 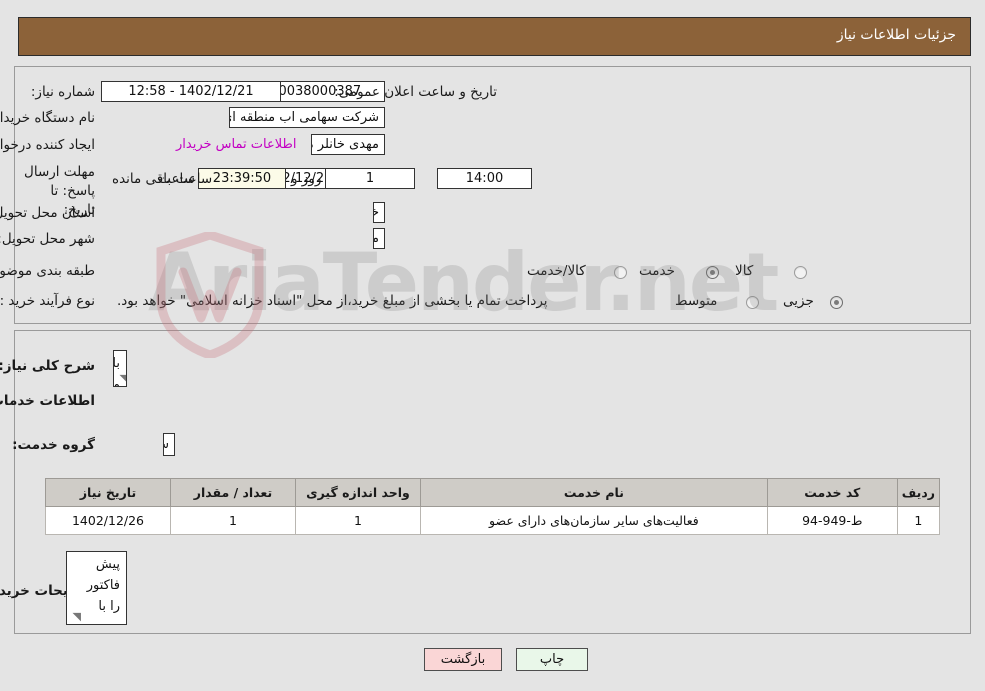 I want to click on remaining-time-label: ساعت باقی مانده, so click(x=162, y=179).